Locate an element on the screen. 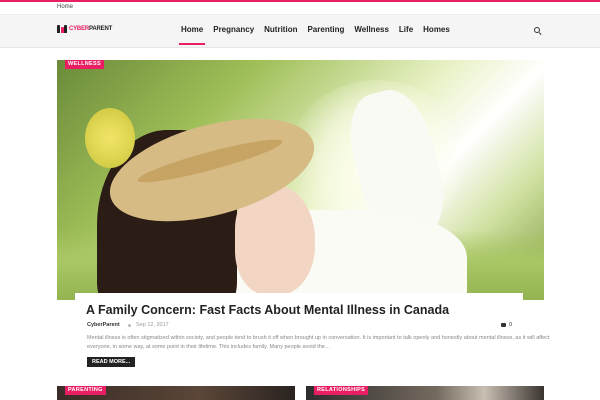 The image size is (600, 400). comment-count: 0 is located at coordinates (506, 325).